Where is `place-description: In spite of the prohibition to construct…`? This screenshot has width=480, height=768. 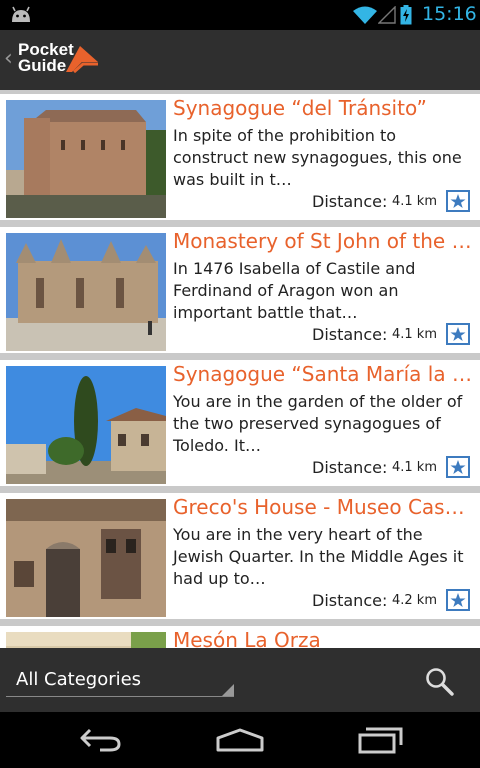 place-description: In spite of the prohibition to construct… is located at coordinates (317, 157).